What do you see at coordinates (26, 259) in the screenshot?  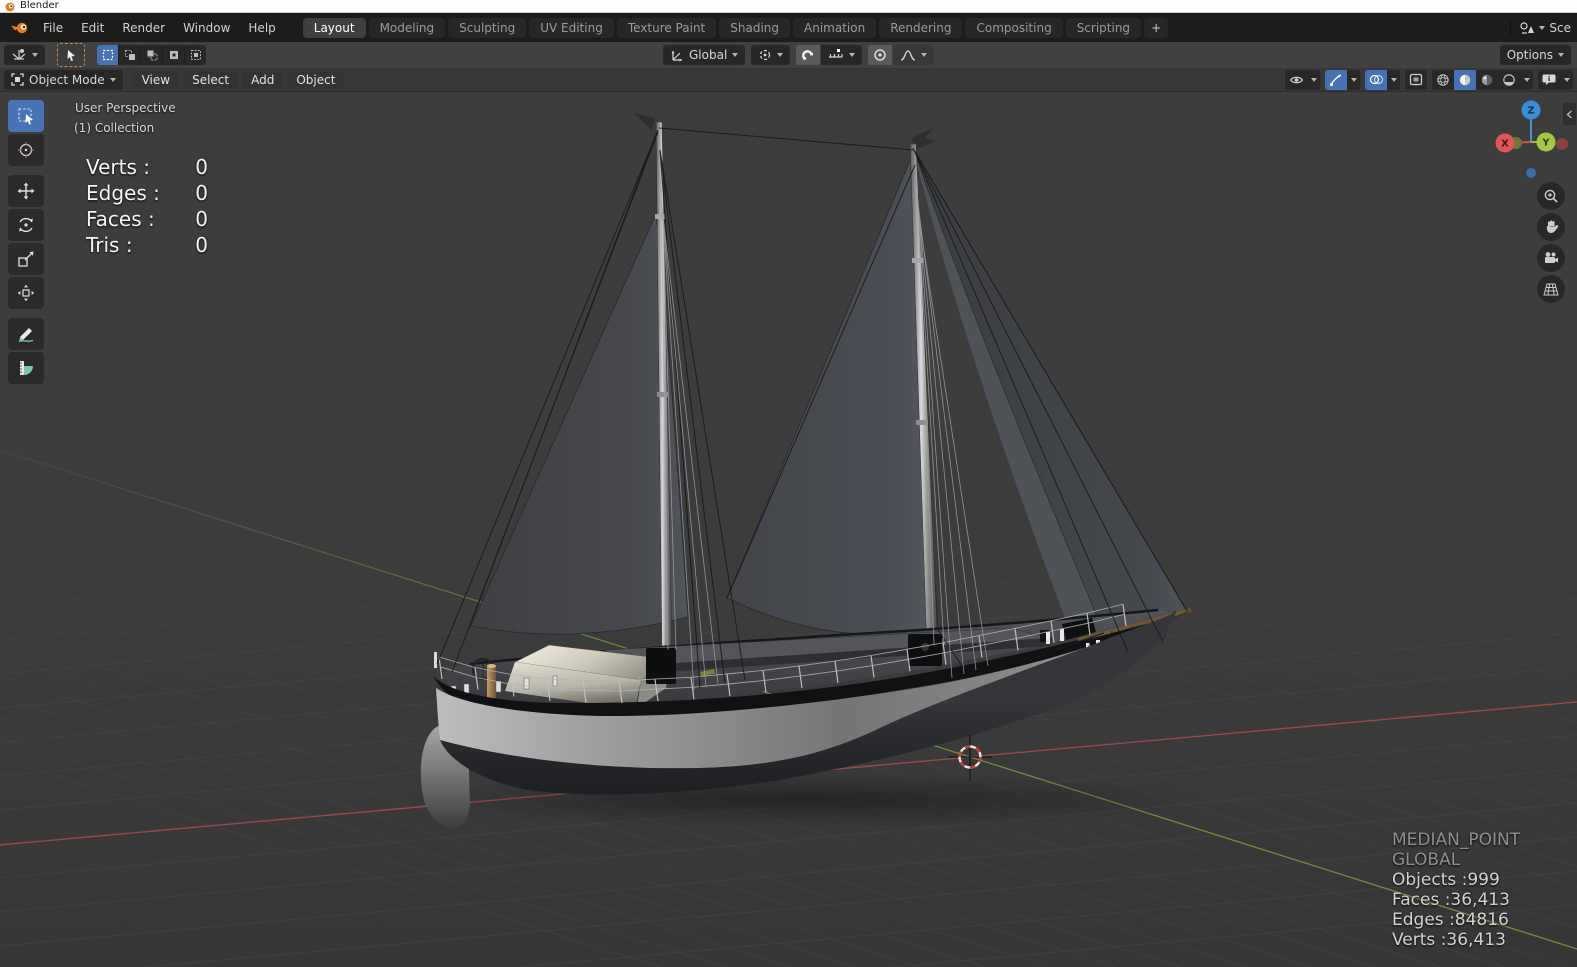 I see `tool-scale` at bounding box center [26, 259].